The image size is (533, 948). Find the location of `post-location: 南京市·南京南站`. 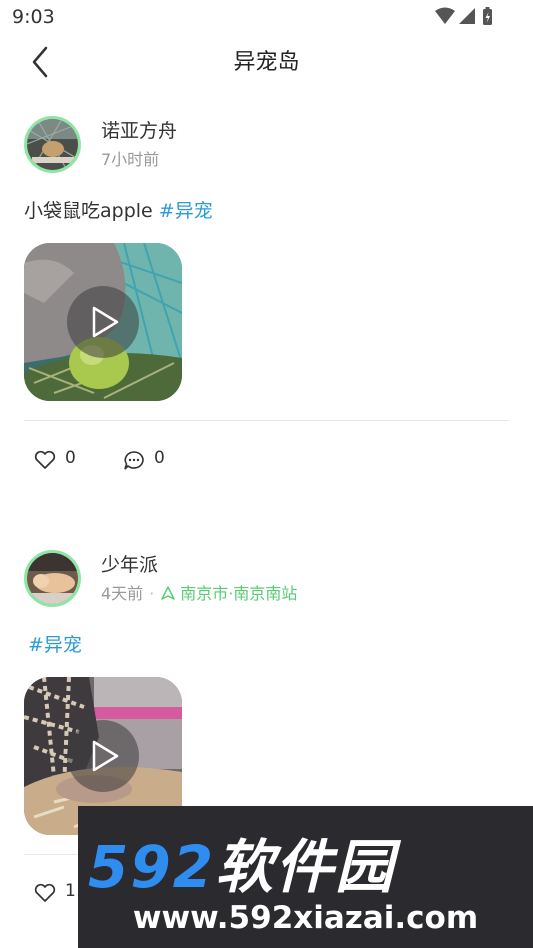

post-location: 南京市·南京南站 is located at coordinates (228, 593).